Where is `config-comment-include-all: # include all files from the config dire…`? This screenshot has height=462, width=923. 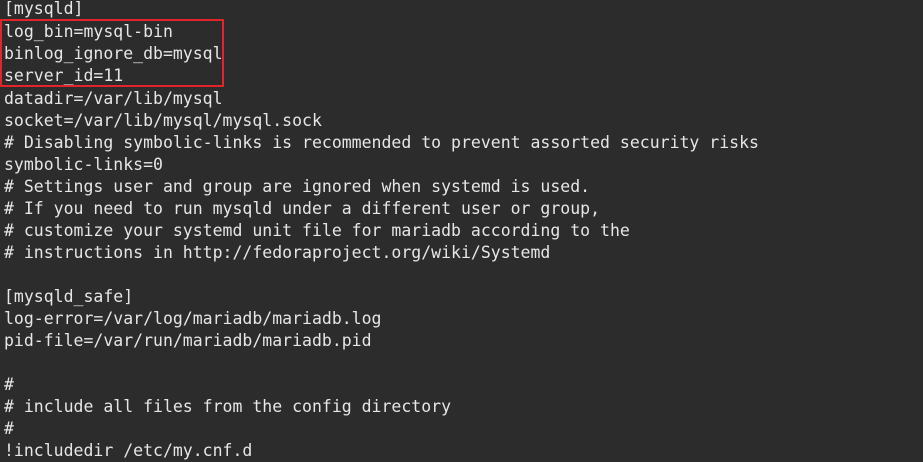 config-comment-include-all: # include all files from the config dire… is located at coordinates (228, 406).